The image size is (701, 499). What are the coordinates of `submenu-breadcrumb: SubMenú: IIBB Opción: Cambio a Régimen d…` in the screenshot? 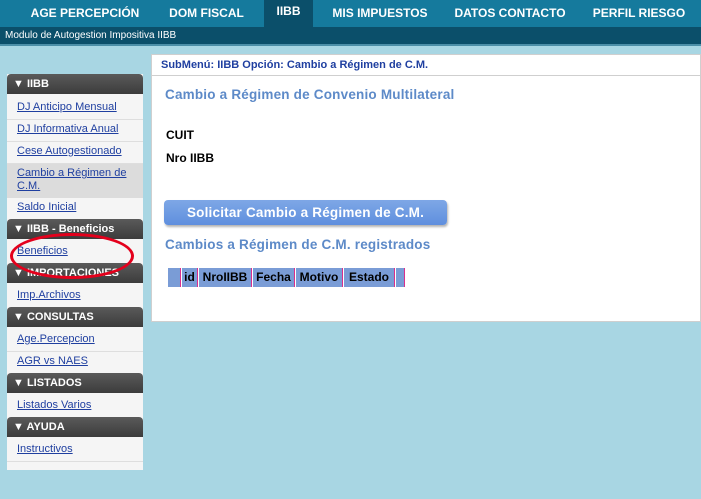 It's located at (426, 65).